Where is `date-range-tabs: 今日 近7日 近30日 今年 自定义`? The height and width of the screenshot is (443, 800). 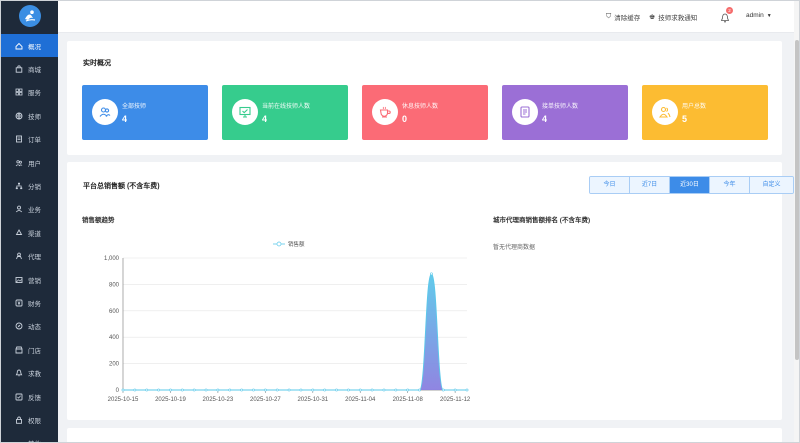 date-range-tabs: 今日 近7日 近30日 今年 自定义 is located at coordinates (691, 185).